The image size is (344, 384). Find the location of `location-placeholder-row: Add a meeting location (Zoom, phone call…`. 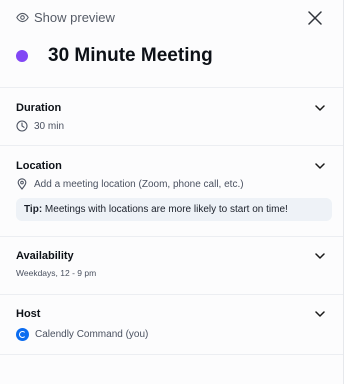

location-placeholder-row: Add a meeting location (Zoom, phone call… is located at coordinates (173, 184).